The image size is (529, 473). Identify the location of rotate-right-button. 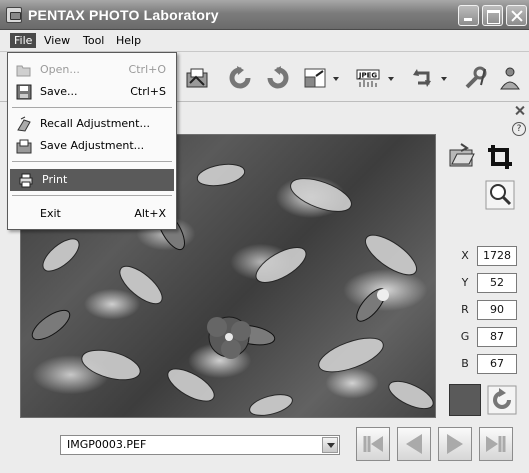
(277, 78).